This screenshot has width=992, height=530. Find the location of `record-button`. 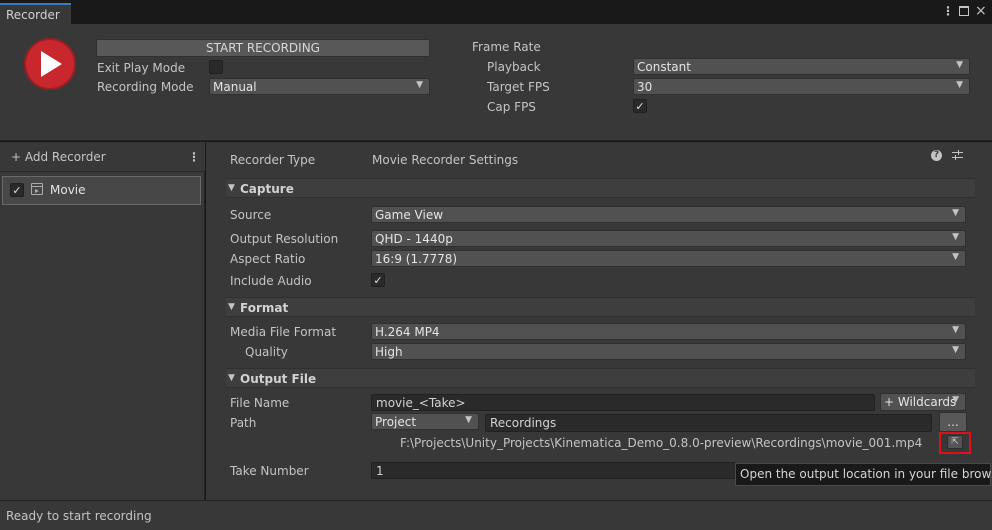

record-button is located at coordinates (50, 64).